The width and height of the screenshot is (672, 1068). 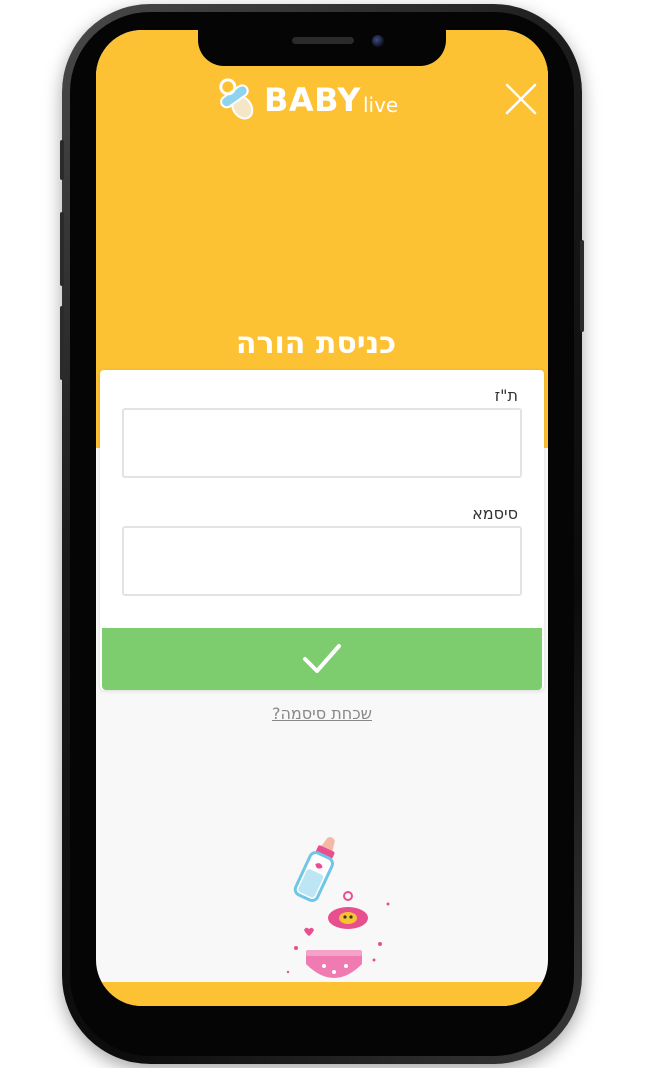 What do you see at coordinates (312, 100) in the screenshot?
I see `logo-wordmark: BABY` at bounding box center [312, 100].